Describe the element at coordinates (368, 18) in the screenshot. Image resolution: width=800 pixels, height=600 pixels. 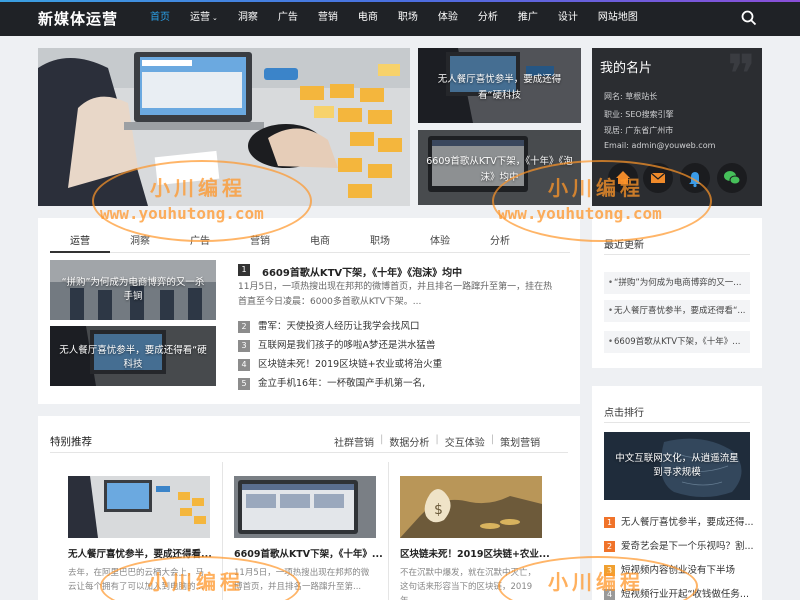
I see `nav-item-ecommerce: 电商` at that location.